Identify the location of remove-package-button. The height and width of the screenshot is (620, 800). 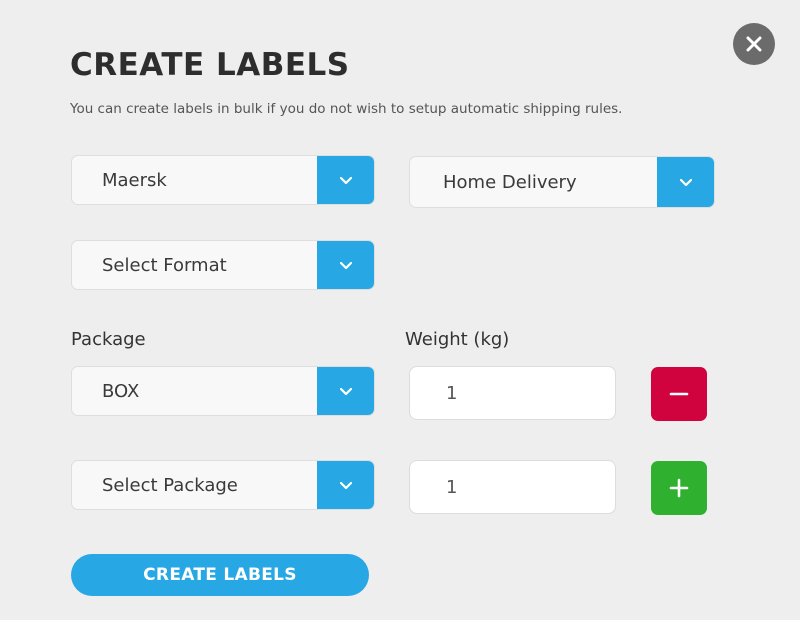
(679, 394).